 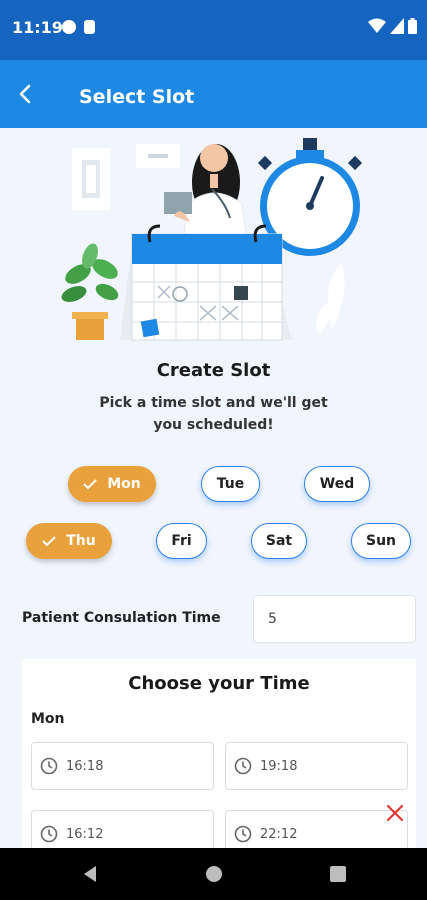 I want to click on consultation-time-input, so click(x=334, y=619).